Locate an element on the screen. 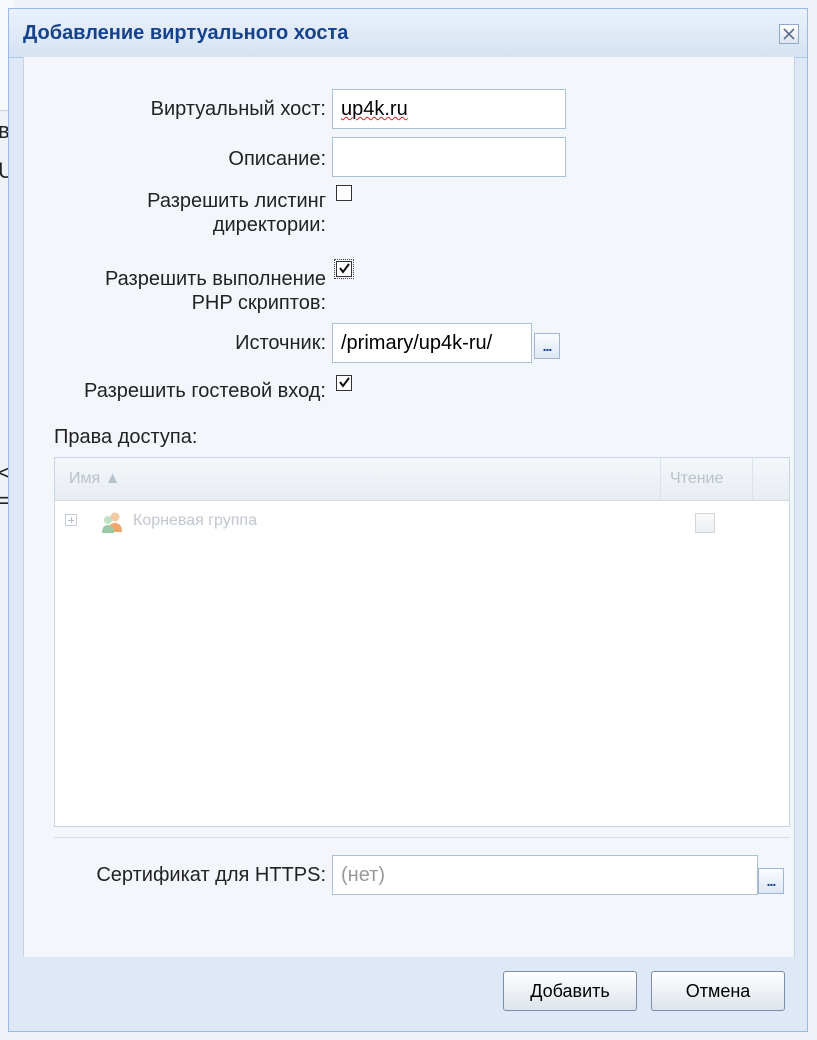 The width and height of the screenshot is (817, 1040). table-row: Корневая группа is located at coordinates (422, 522).